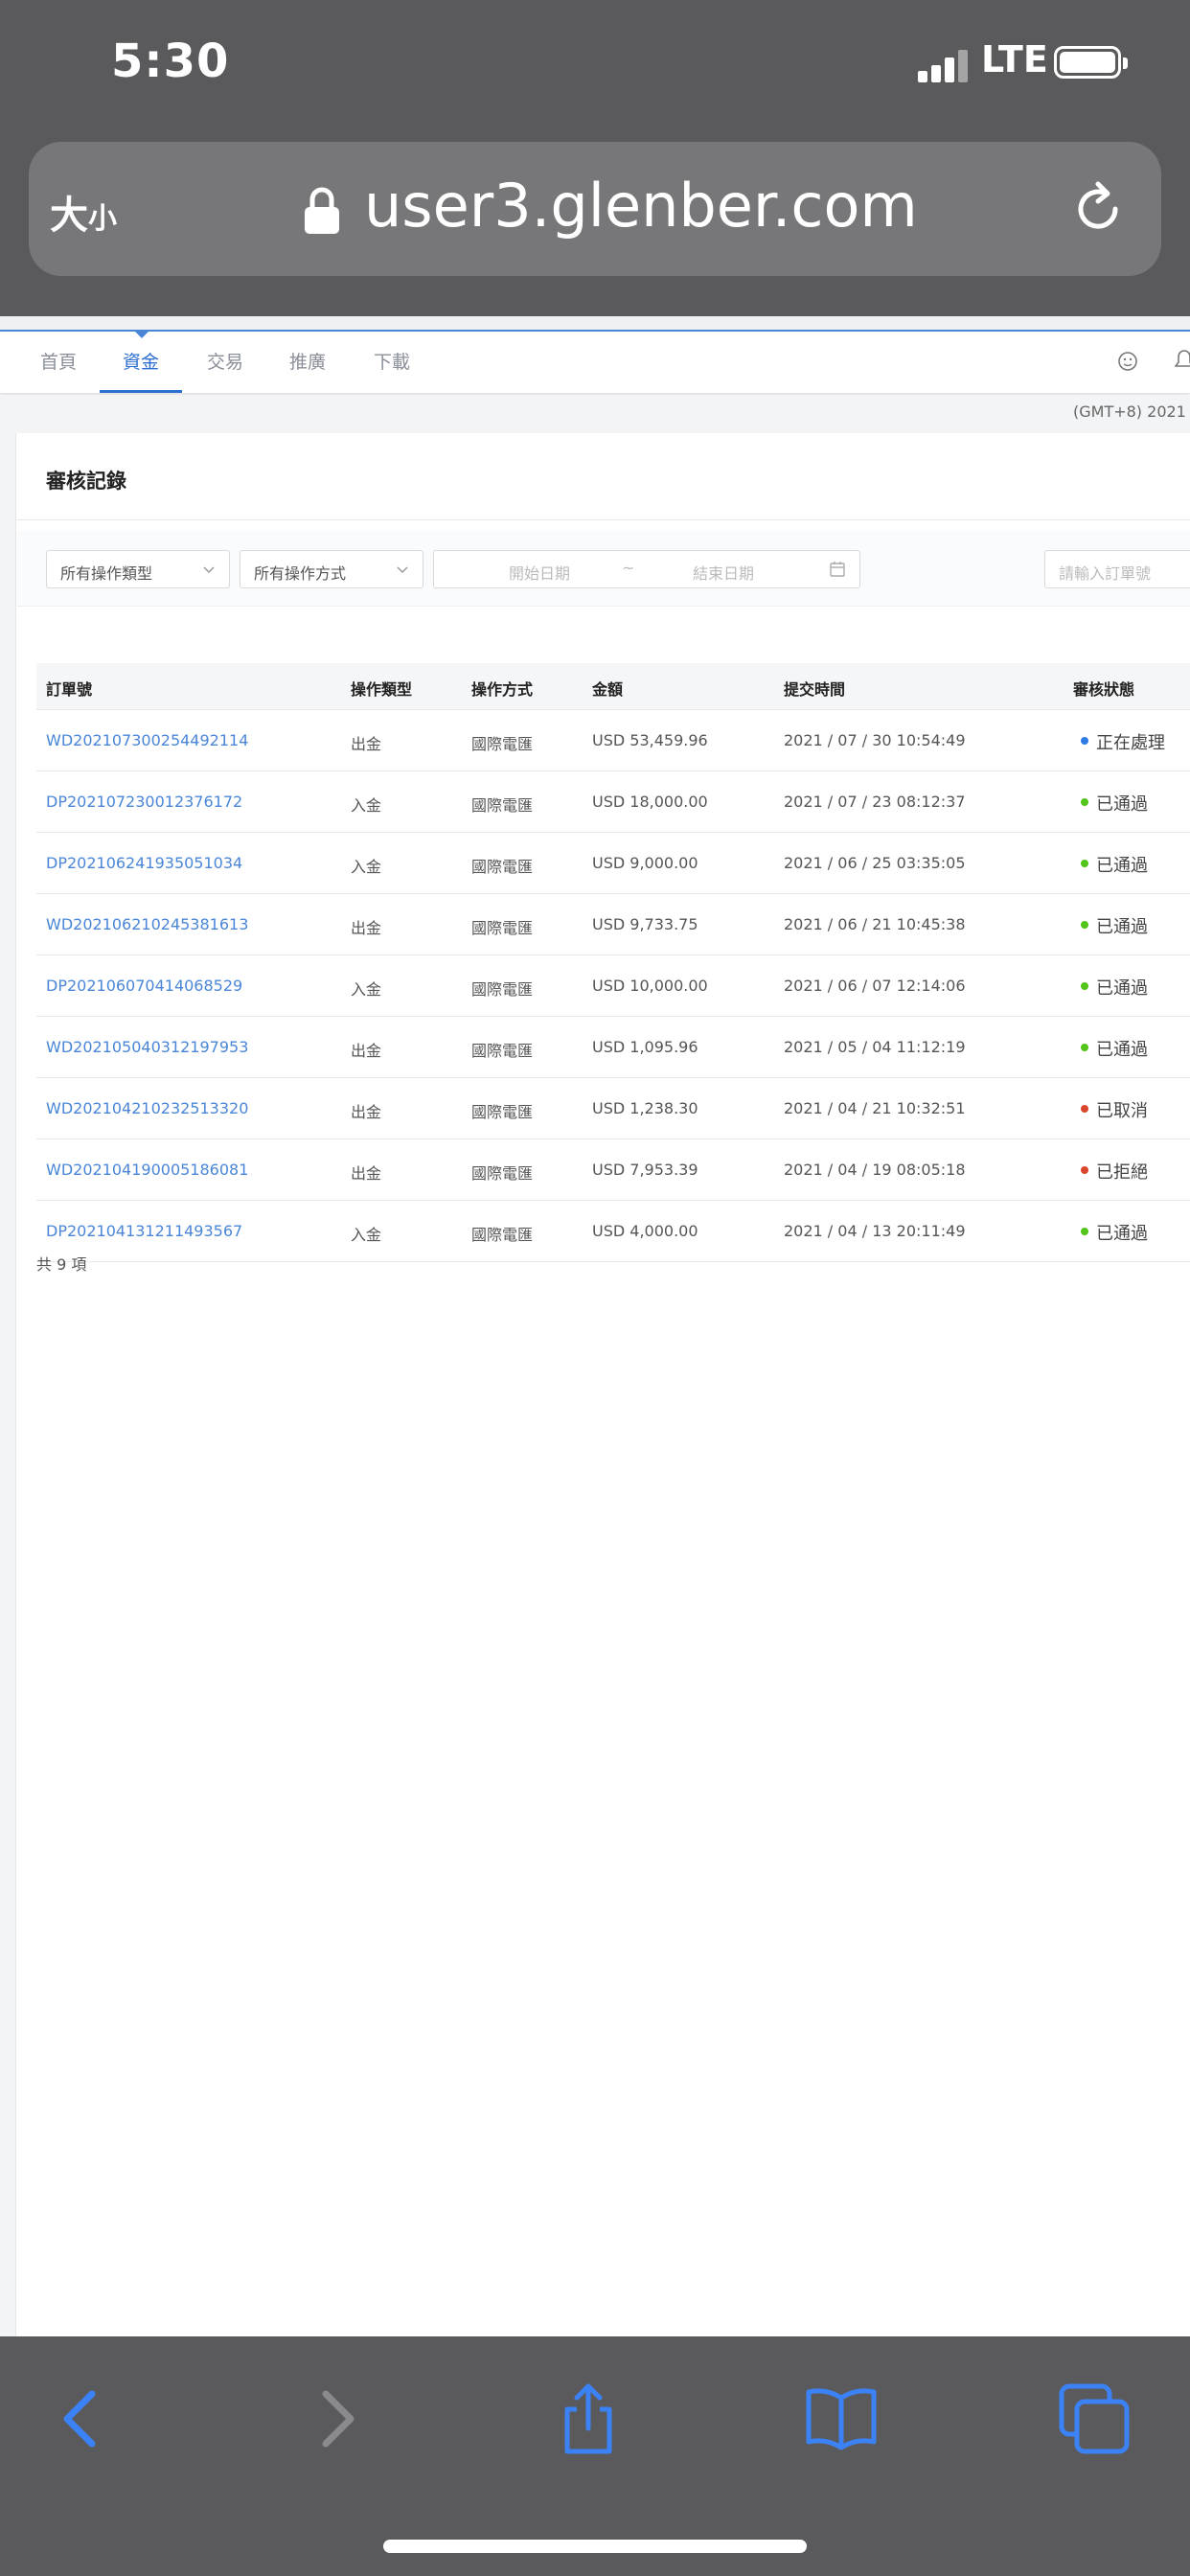 This screenshot has height=2576, width=1190. I want to click on status-badge: 正在處理, so click(1131, 743).